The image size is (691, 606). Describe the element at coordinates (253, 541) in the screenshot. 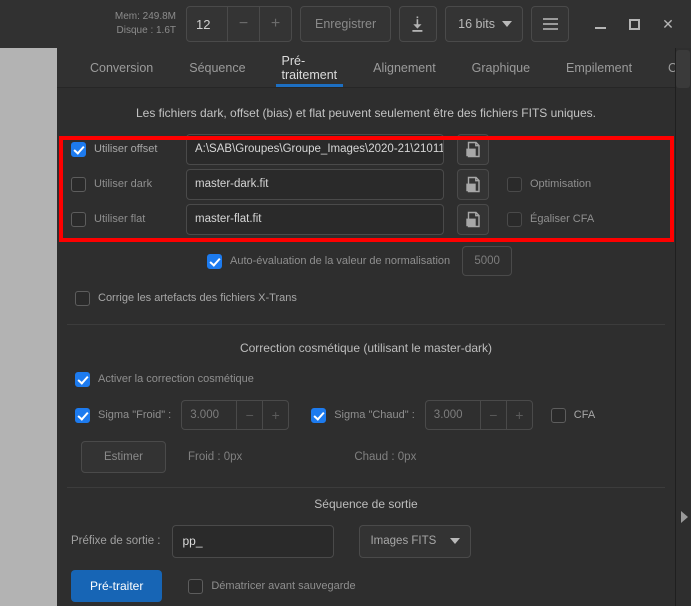

I see `output-prefix-input: pp_` at that location.